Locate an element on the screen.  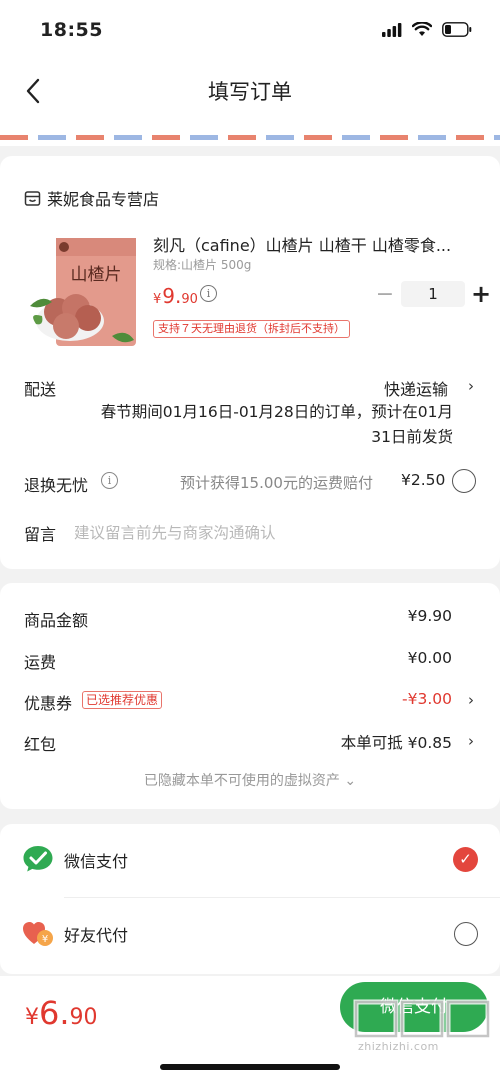
airmail-stripe is located at coordinates (250, 137).